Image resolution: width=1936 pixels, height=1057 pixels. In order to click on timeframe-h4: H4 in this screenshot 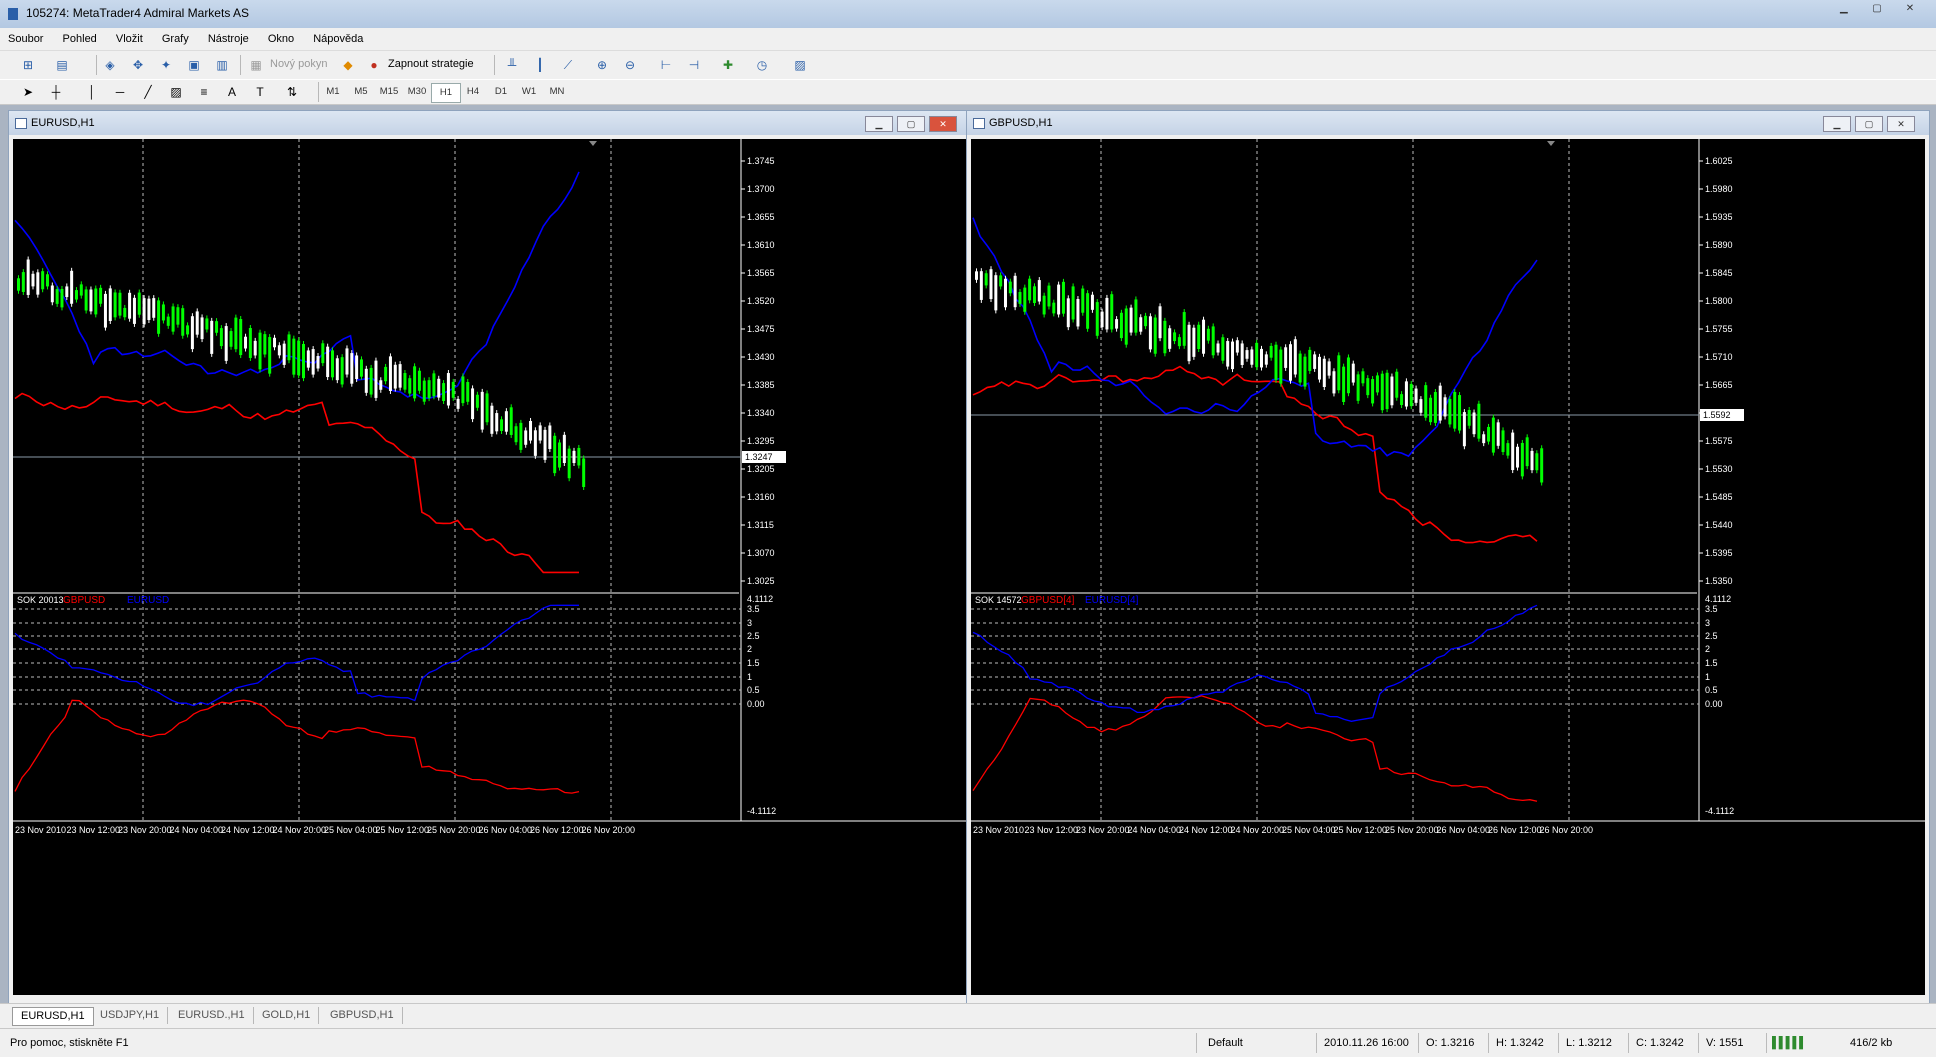, I will do `click(473, 92)`.